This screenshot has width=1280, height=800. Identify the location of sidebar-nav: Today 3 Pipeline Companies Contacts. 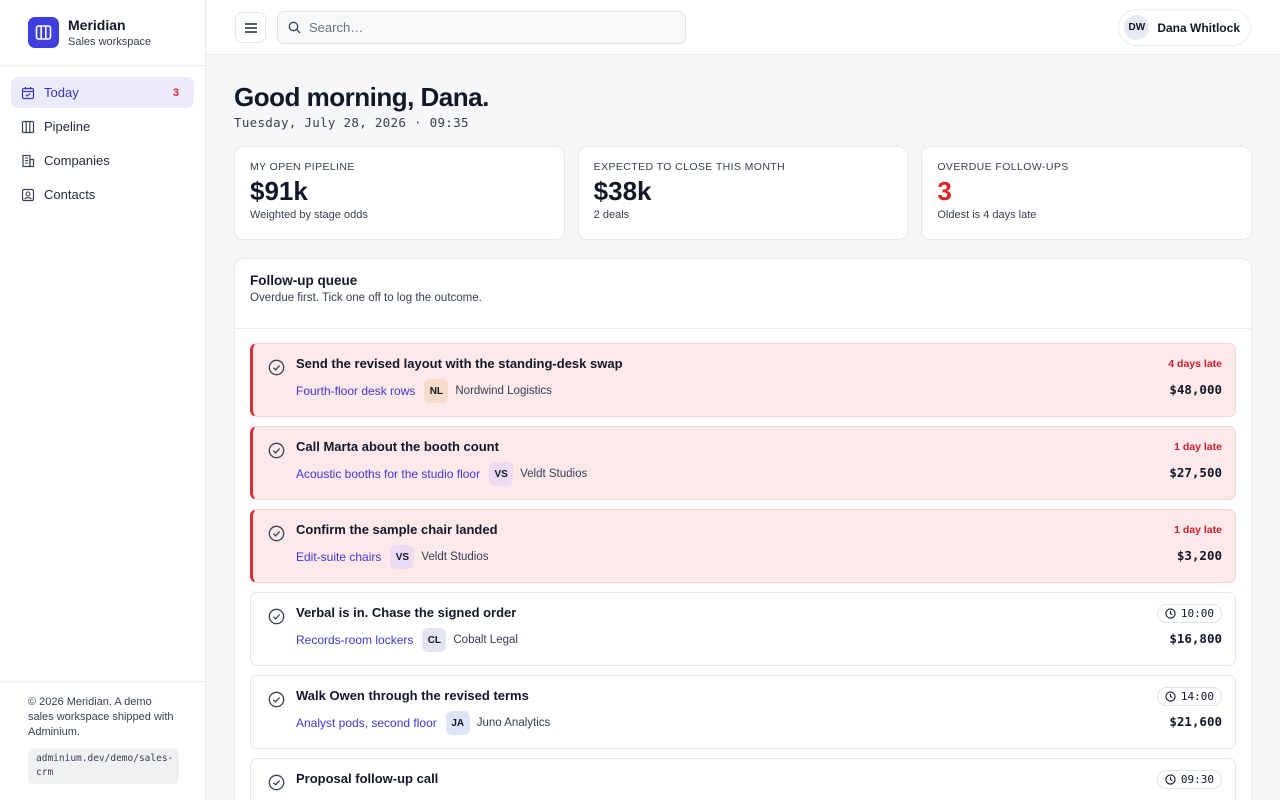
(102, 138).